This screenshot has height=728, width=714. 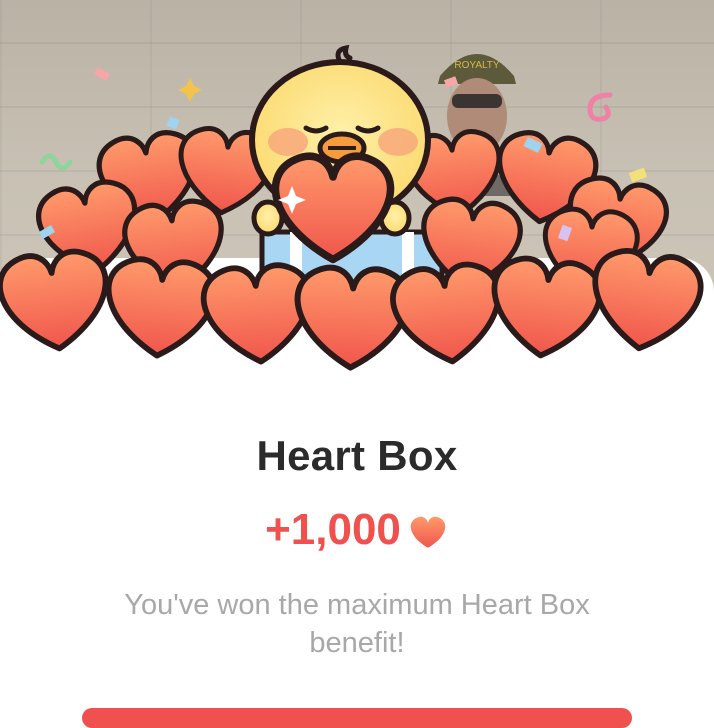 What do you see at coordinates (333, 529) in the screenshot?
I see `reward-amount: +1,000` at bounding box center [333, 529].